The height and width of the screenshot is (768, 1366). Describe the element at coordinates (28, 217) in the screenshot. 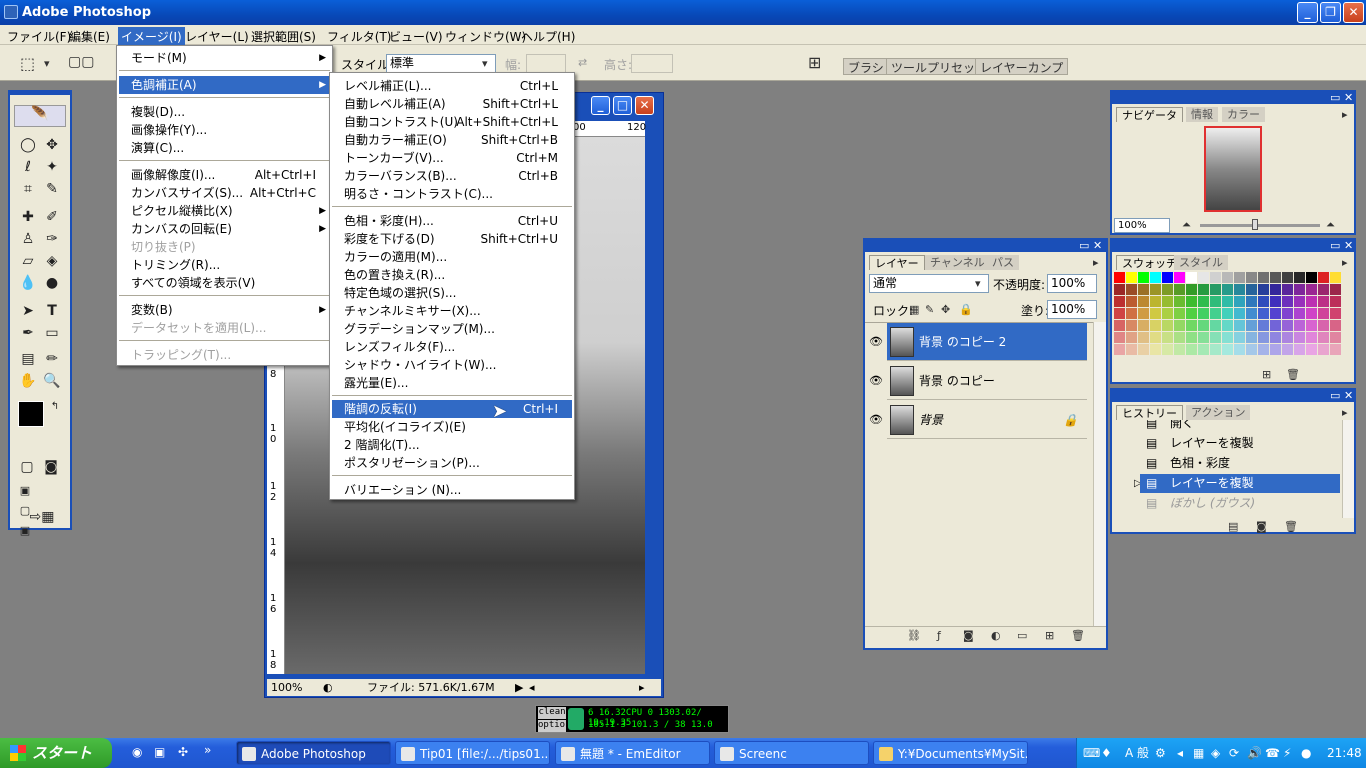

I see `healing-brush-icon: ✚` at that location.